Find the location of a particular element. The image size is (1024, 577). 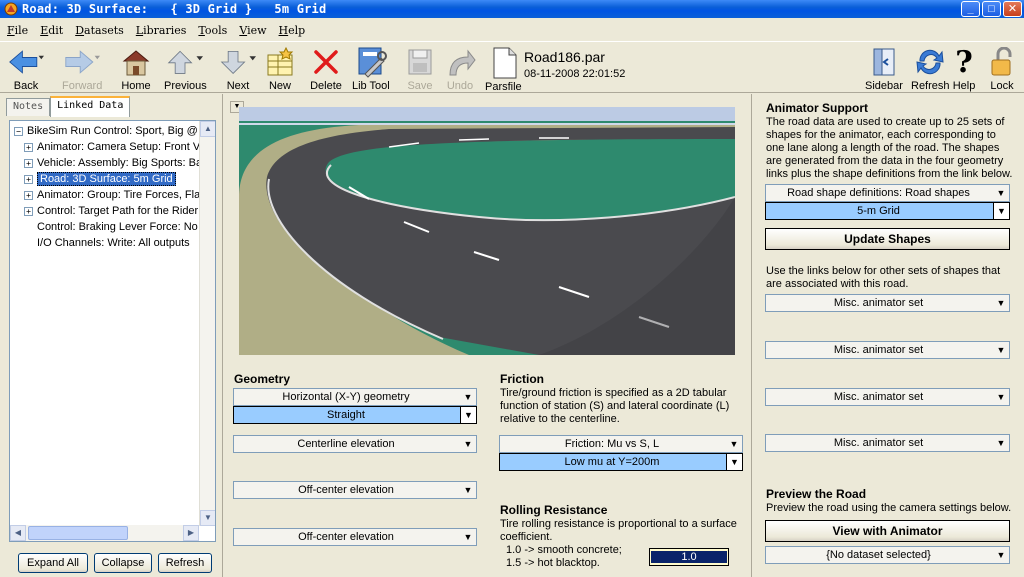

menu-libraries: Libraries is located at coordinates (160, 30).